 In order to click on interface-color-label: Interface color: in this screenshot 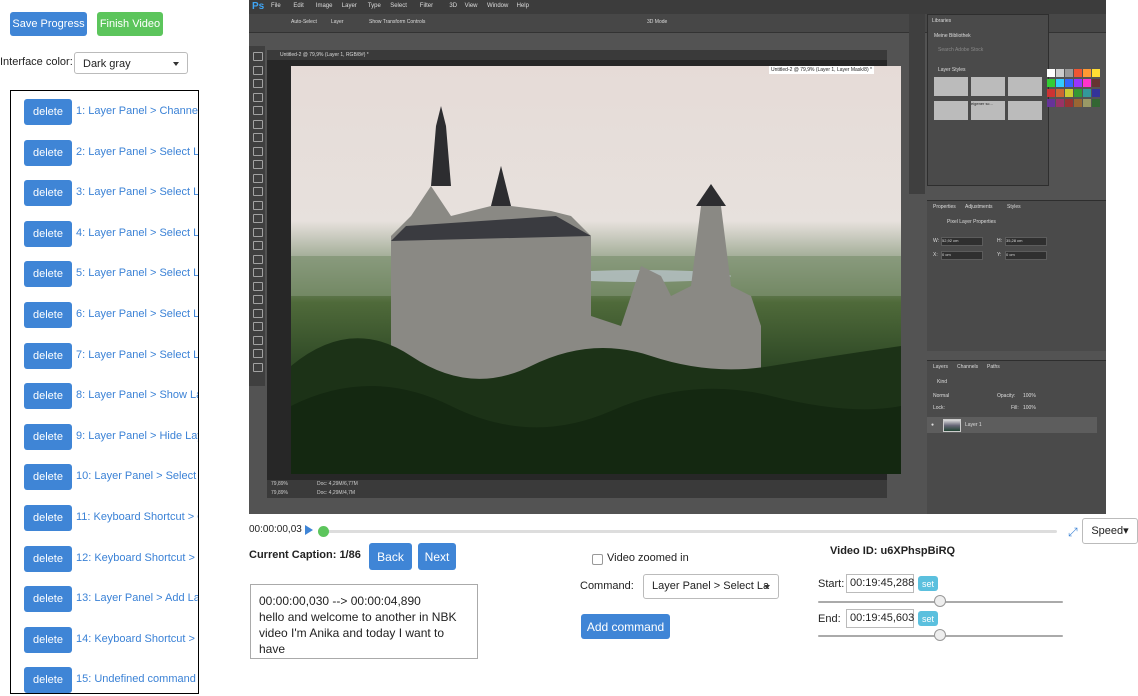, I will do `click(36, 62)`.